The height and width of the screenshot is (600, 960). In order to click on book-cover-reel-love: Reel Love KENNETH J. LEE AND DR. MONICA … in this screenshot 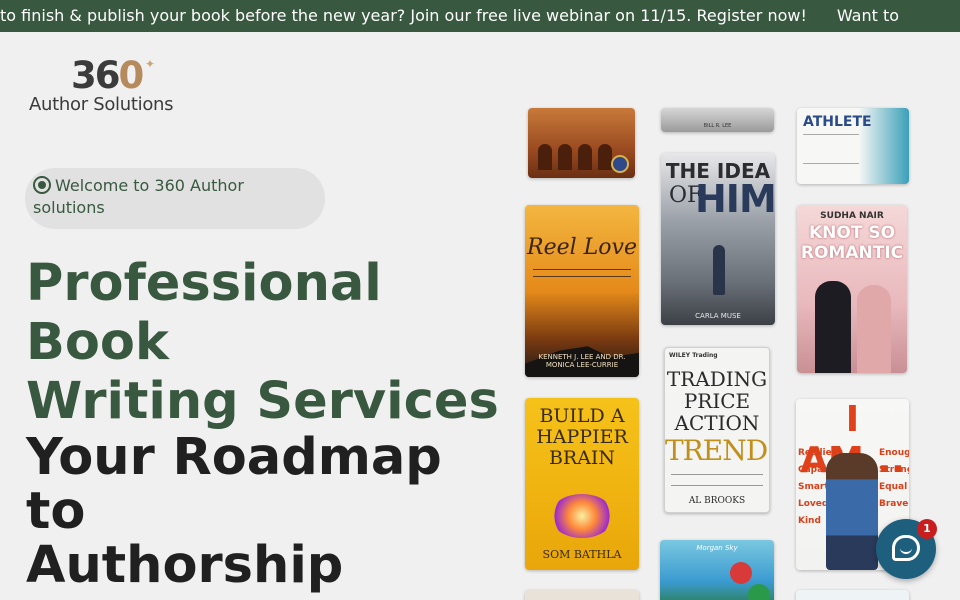, I will do `click(582, 291)`.